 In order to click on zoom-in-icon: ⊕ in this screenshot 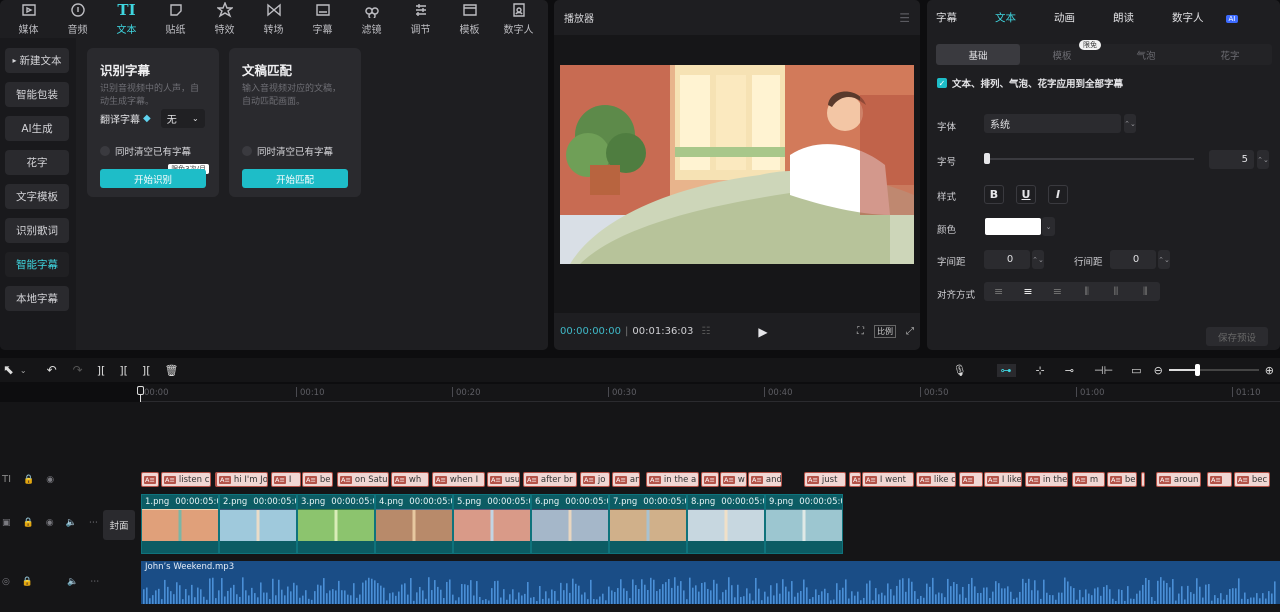, I will do `click(1269, 370)`.